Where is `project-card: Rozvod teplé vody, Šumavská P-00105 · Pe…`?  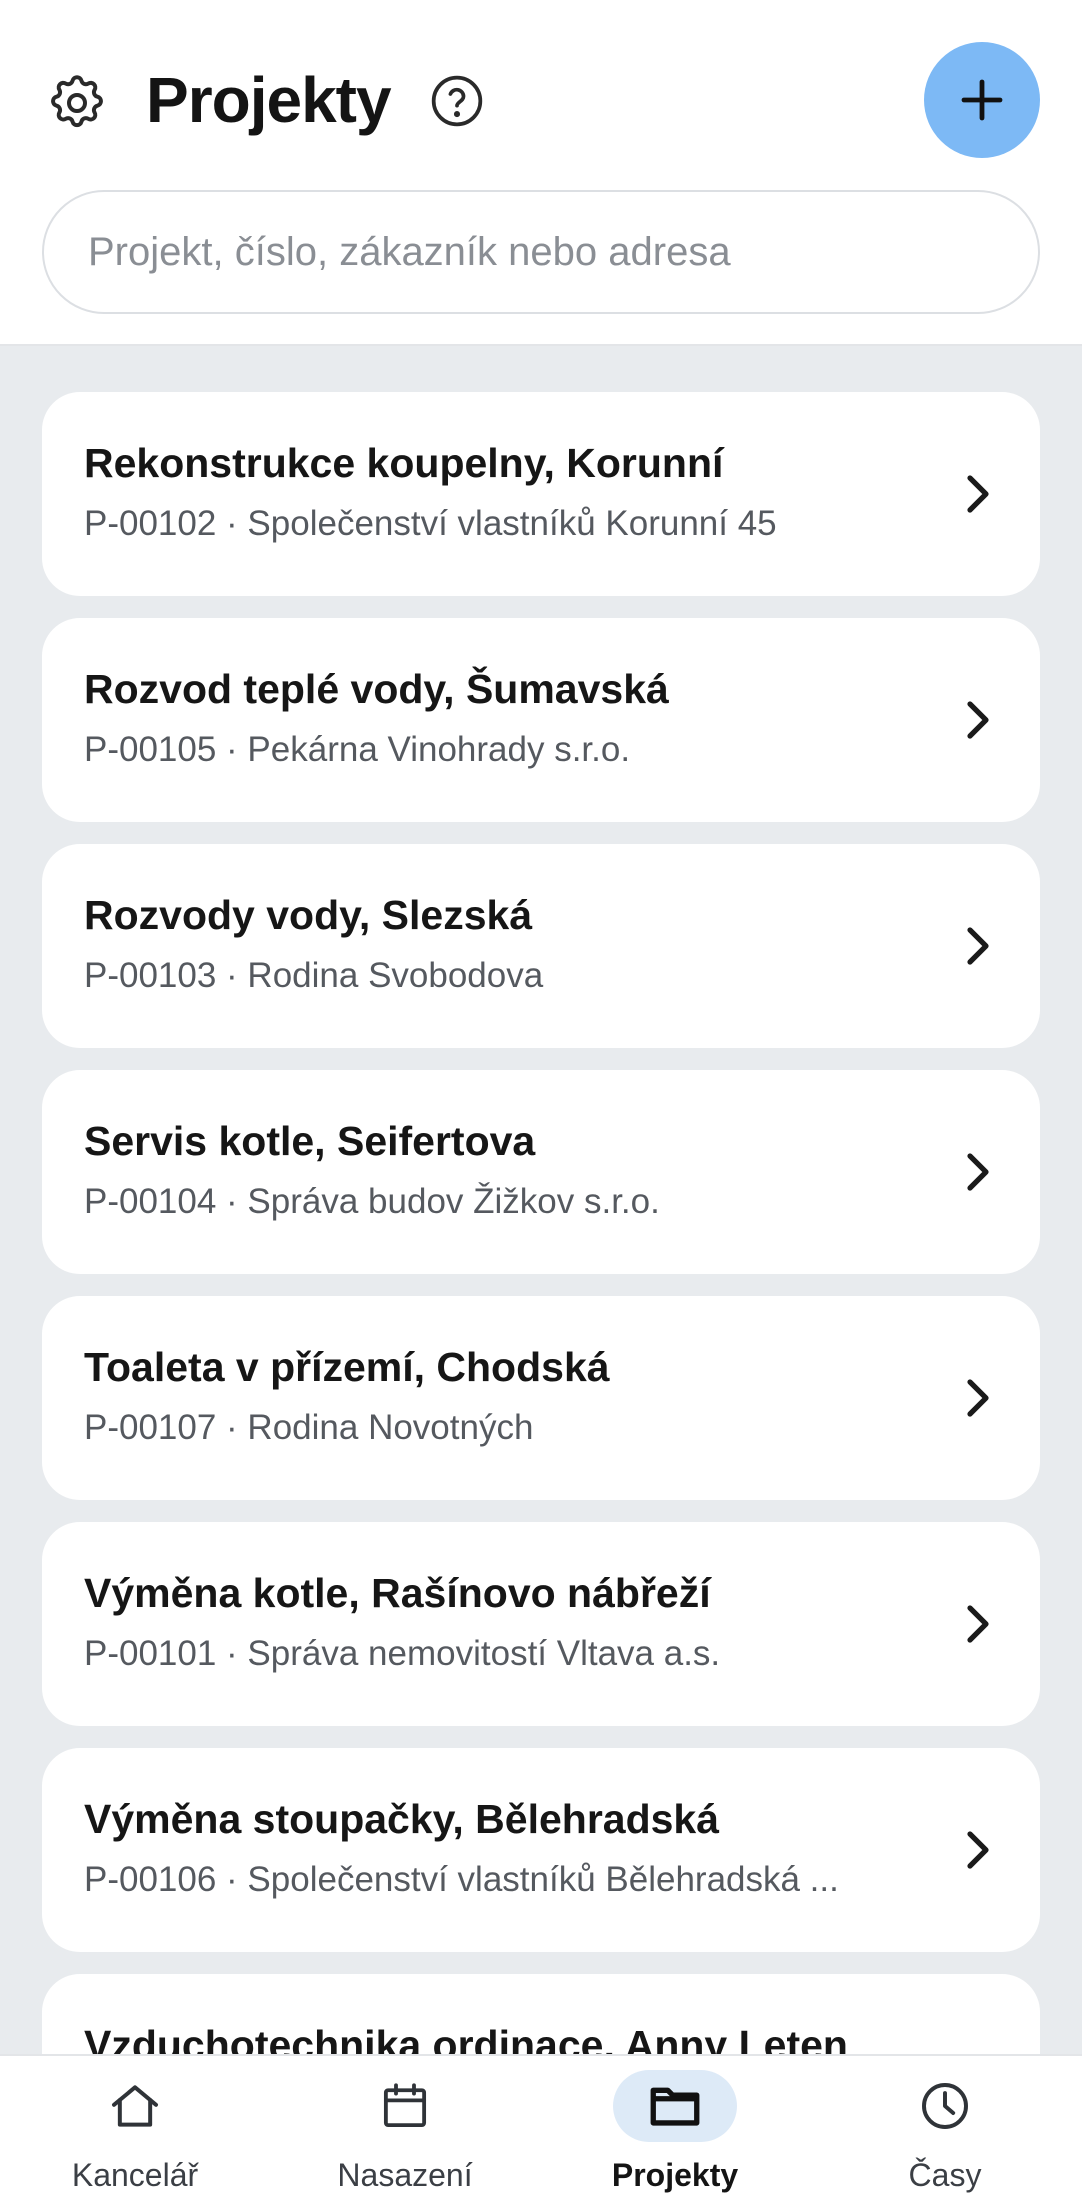 project-card: Rozvod teplé vody, Šumavská P-00105 · Pe… is located at coordinates (541, 720).